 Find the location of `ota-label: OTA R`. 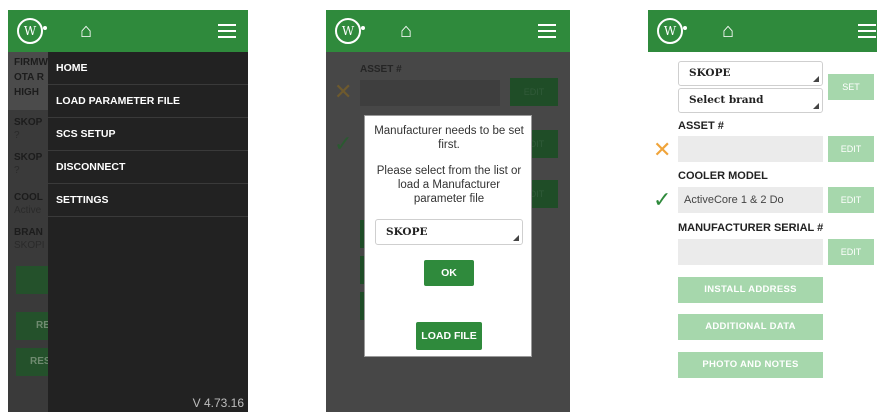

ota-label: OTA R is located at coordinates (29, 77).